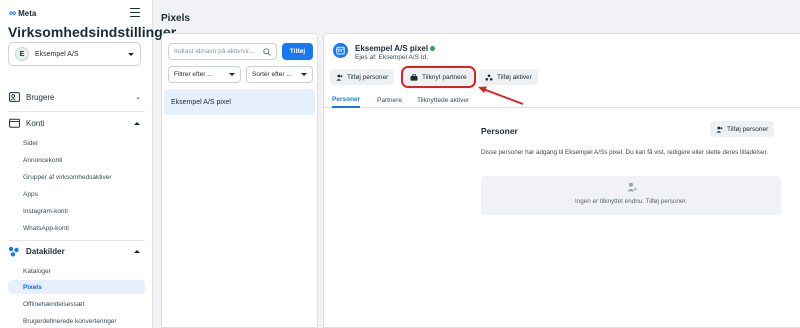  I want to click on pixel-icon, so click(340, 50).